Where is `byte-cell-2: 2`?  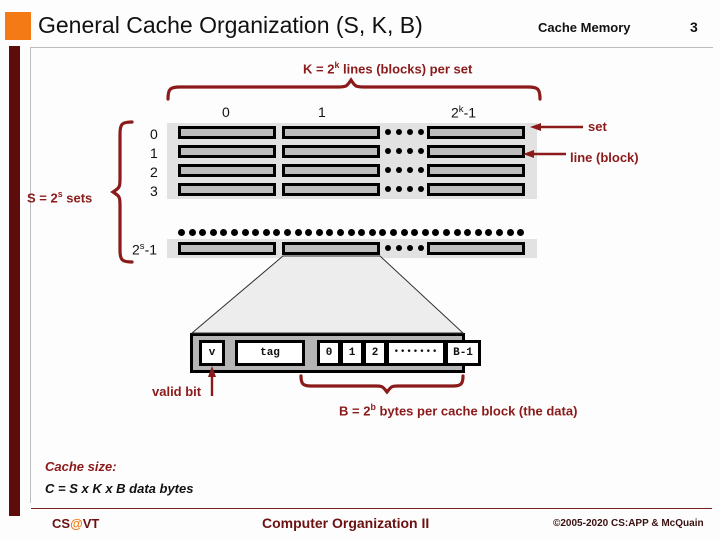
byte-cell-2: 2 is located at coordinates (375, 353).